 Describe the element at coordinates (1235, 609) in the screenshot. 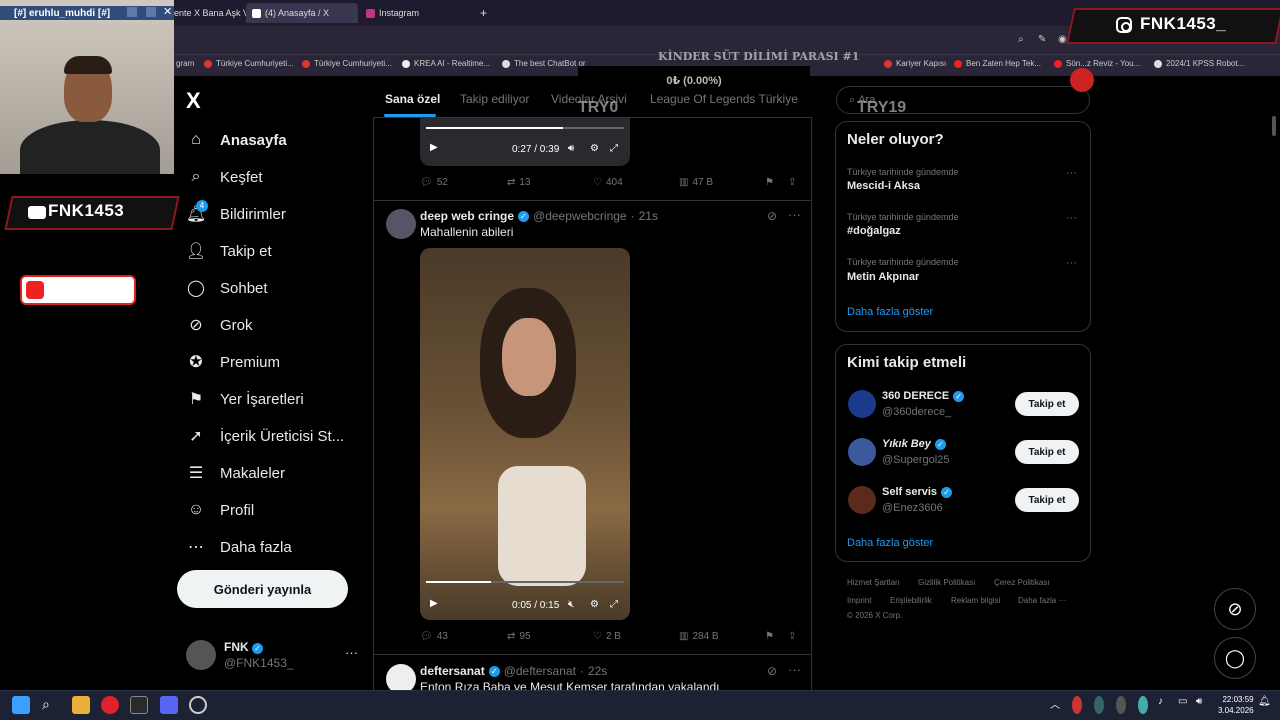

I see `grok-fab-icon: ⊘` at that location.